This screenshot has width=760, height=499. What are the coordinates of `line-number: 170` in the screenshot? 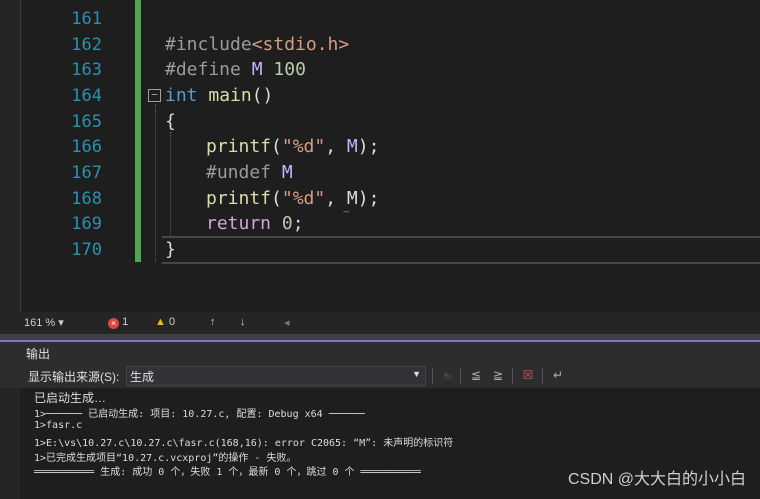 It's located at (86, 250).